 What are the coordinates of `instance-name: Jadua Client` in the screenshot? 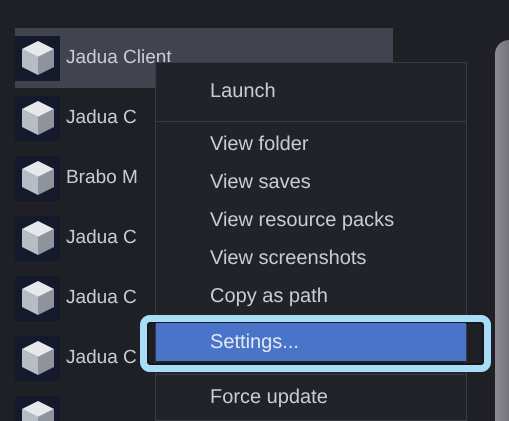 It's located at (119, 58).